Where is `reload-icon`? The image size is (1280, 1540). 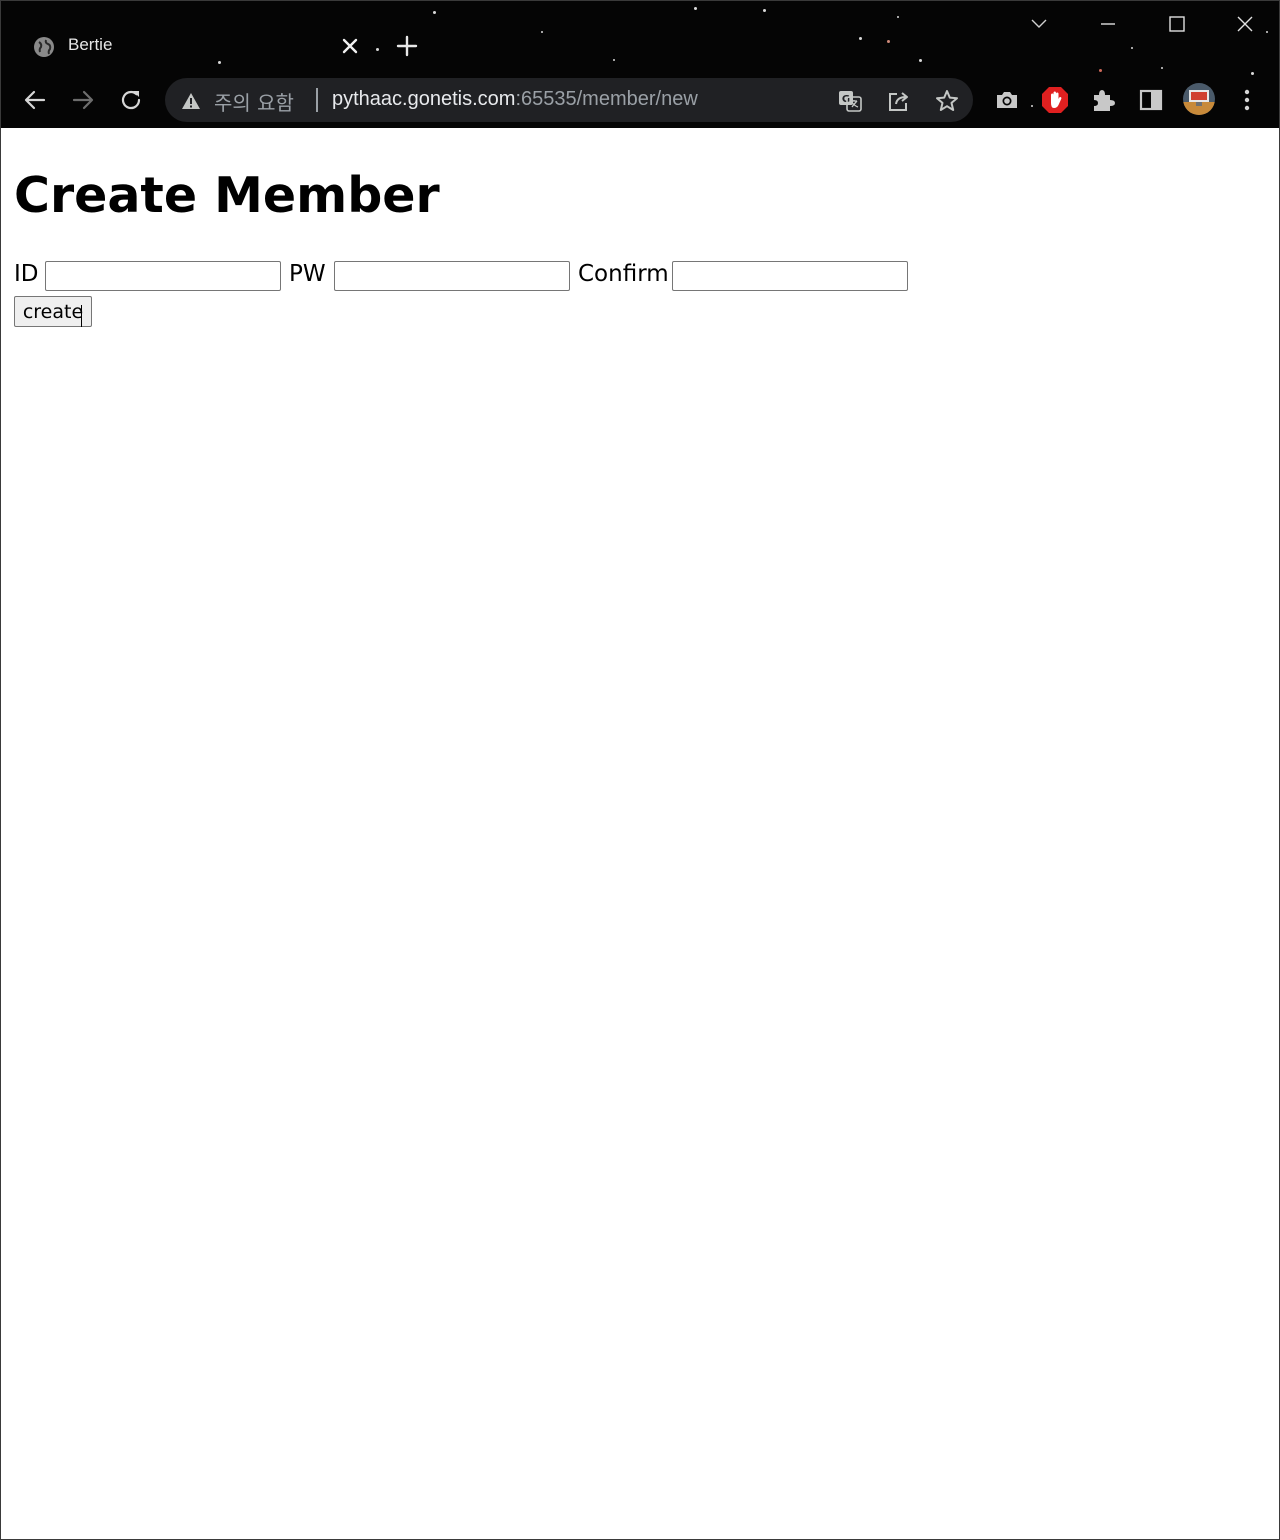
reload-icon is located at coordinates (131, 100).